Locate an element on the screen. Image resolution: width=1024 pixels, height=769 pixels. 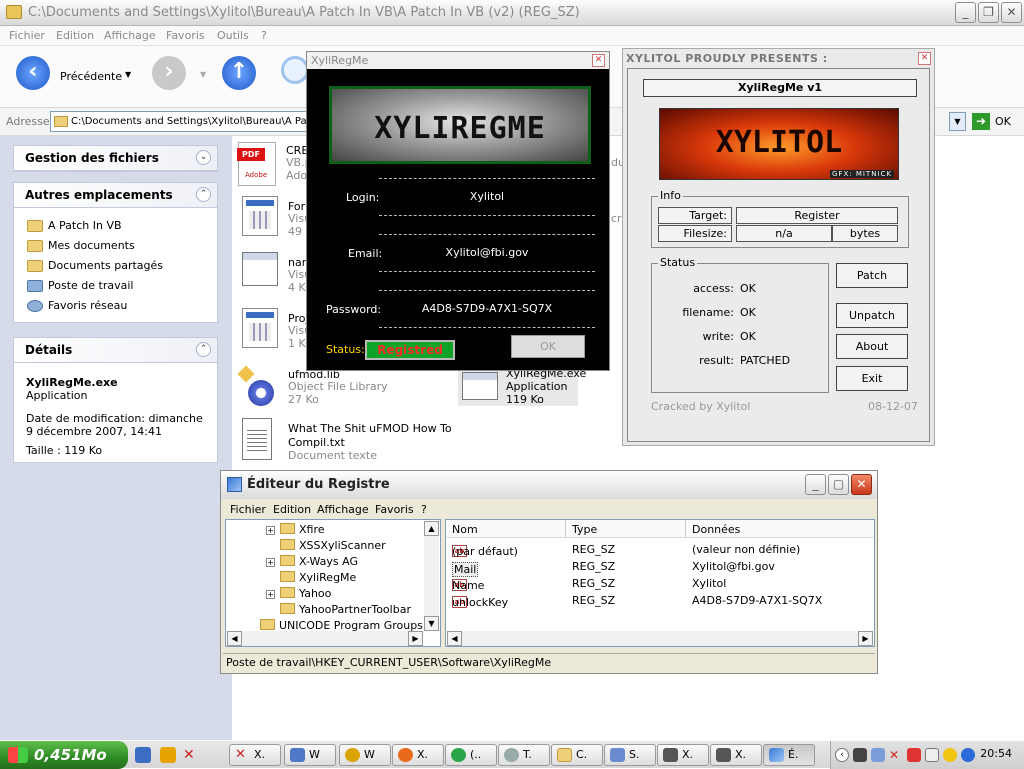
file-item-name: nam Visu 4 Ko is located at coordinates (277, 275).